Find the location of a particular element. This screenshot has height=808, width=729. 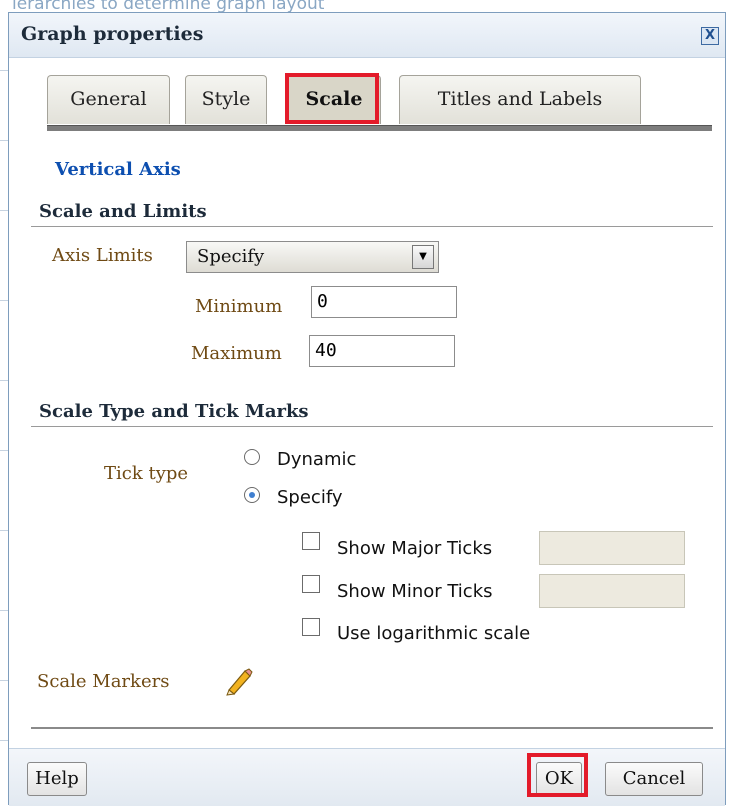

pencil-icon is located at coordinates (239, 682).